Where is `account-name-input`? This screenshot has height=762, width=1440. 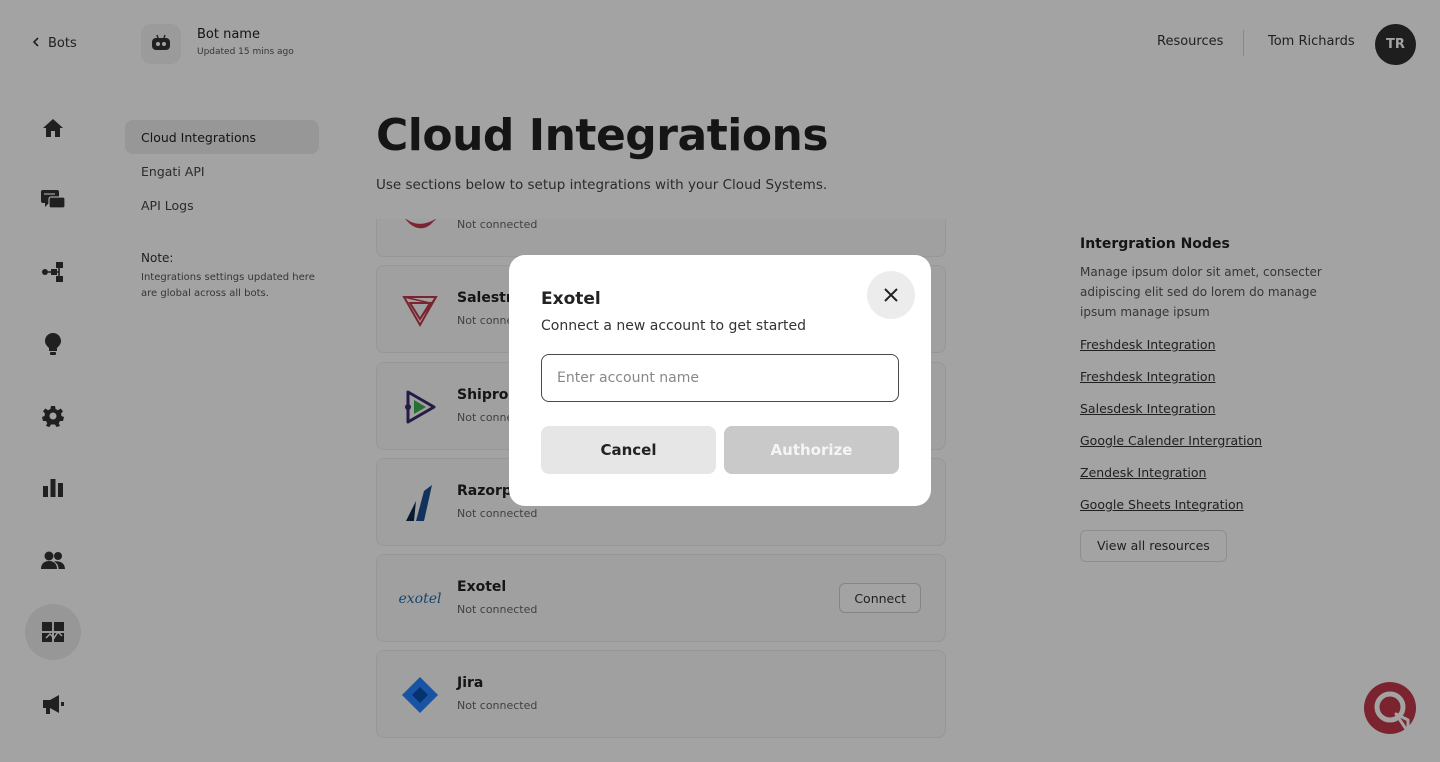 account-name-input is located at coordinates (720, 378).